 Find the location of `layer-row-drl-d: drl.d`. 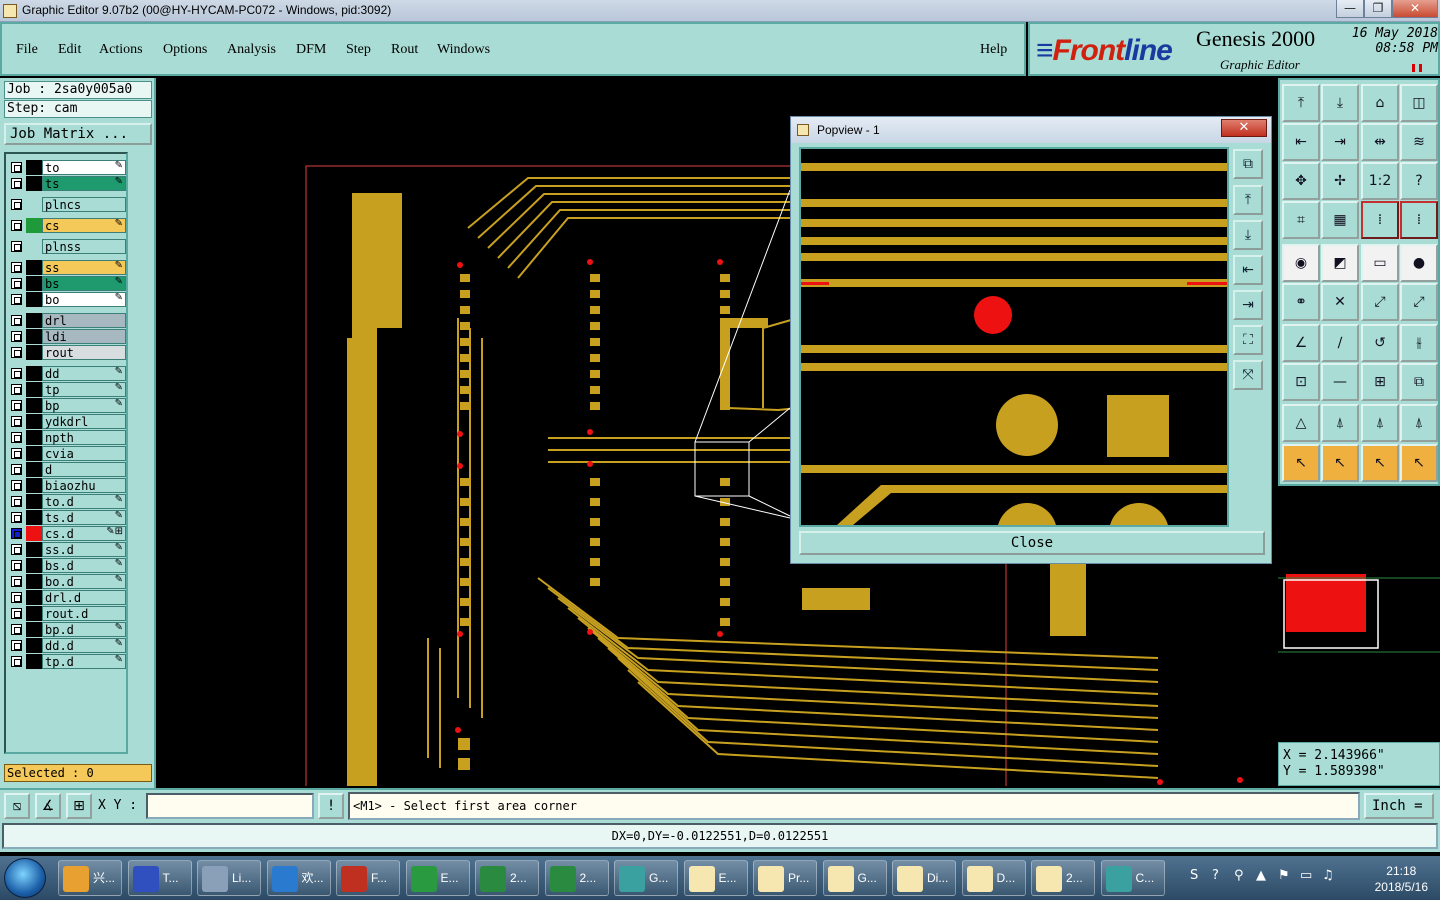

layer-row-drl-d: drl.d is located at coordinates (67, 597).